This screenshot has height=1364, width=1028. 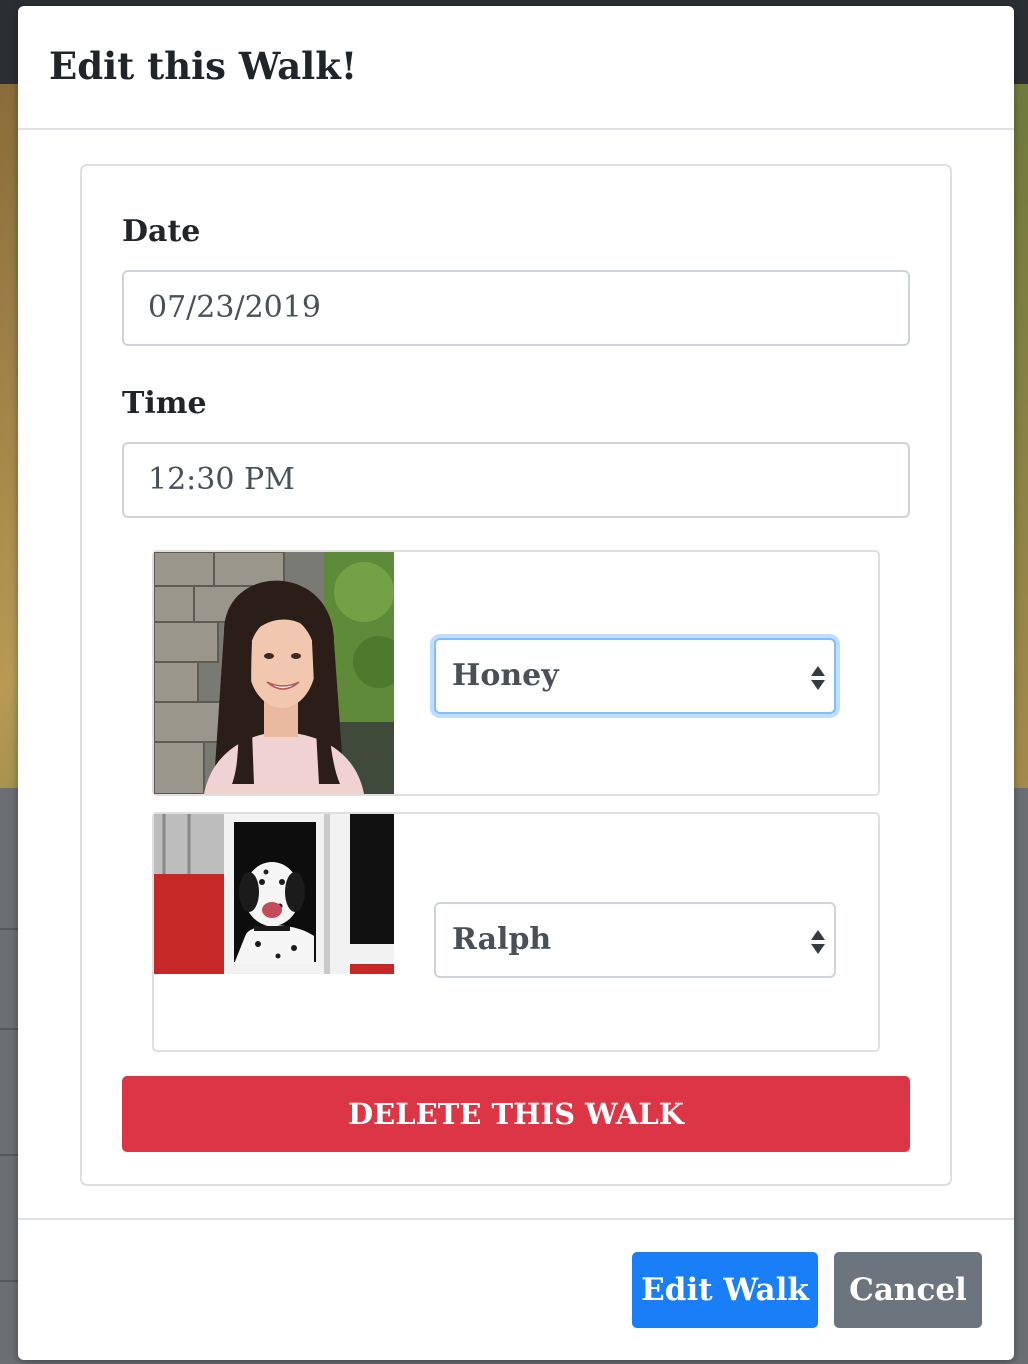 What do you see at coordinates (161, 231) in the screenshot?
I see `date-label: Date` at bounding box center [161, 231].